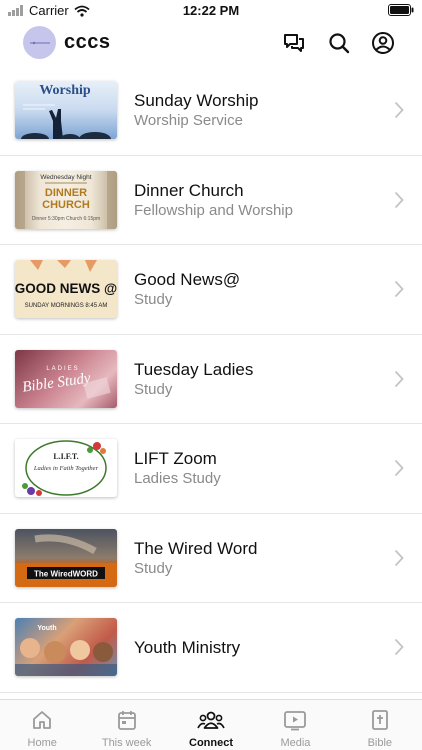  What do you see at coordinates (175, 458) in the screenshot?
I see `item-title: LIFT Zoom` at bounding box center [175, 458].